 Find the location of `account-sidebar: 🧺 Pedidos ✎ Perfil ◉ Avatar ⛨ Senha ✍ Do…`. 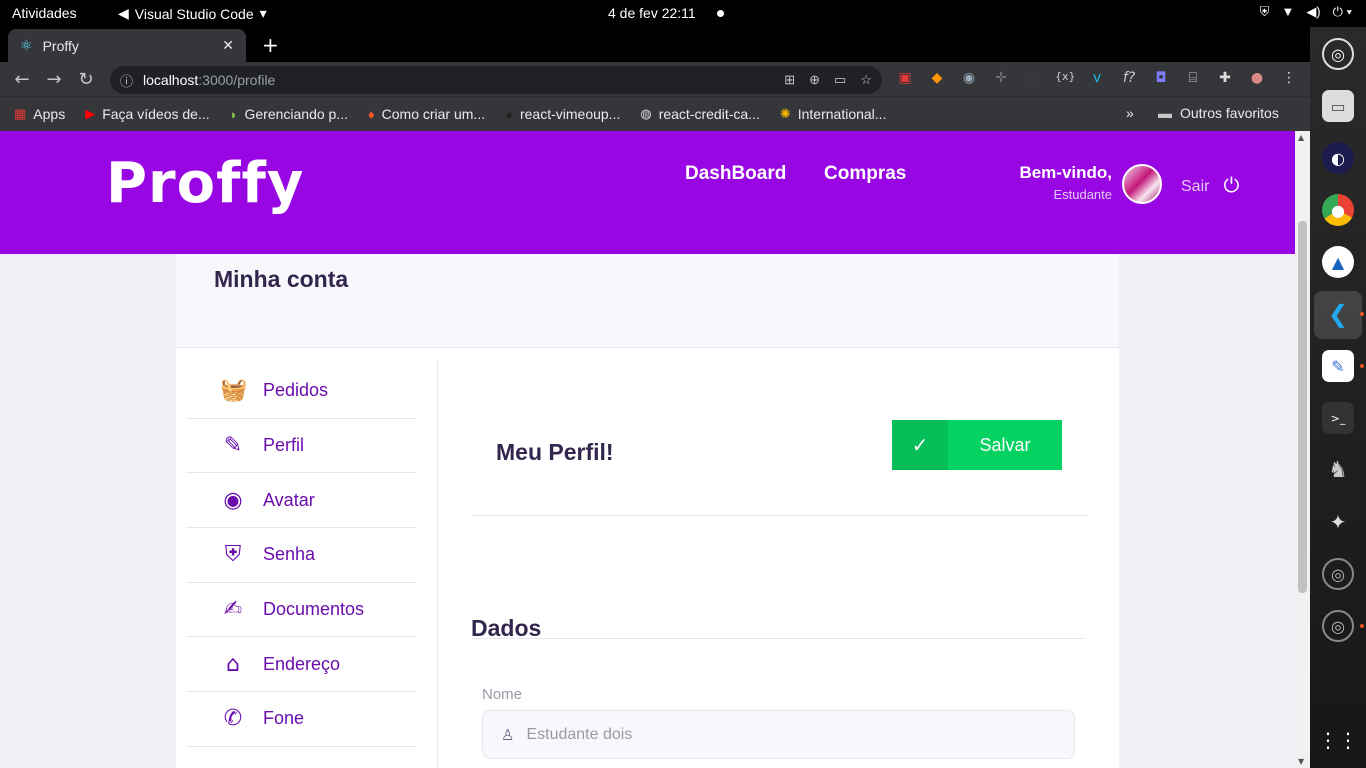

account-sidebar: 🧺 Pedidos ✎ Perfil ◉ Avatar ⛨ Senha ✍ Do… is located at coordinates (301, 555).